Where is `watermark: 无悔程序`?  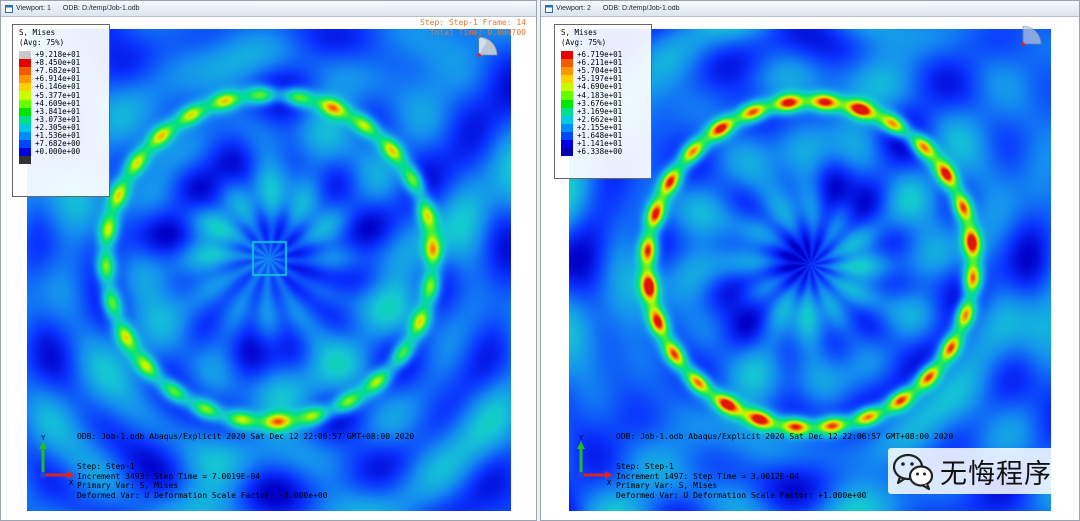
watermark: 无悔程序 is located at coordinates (973, 471).